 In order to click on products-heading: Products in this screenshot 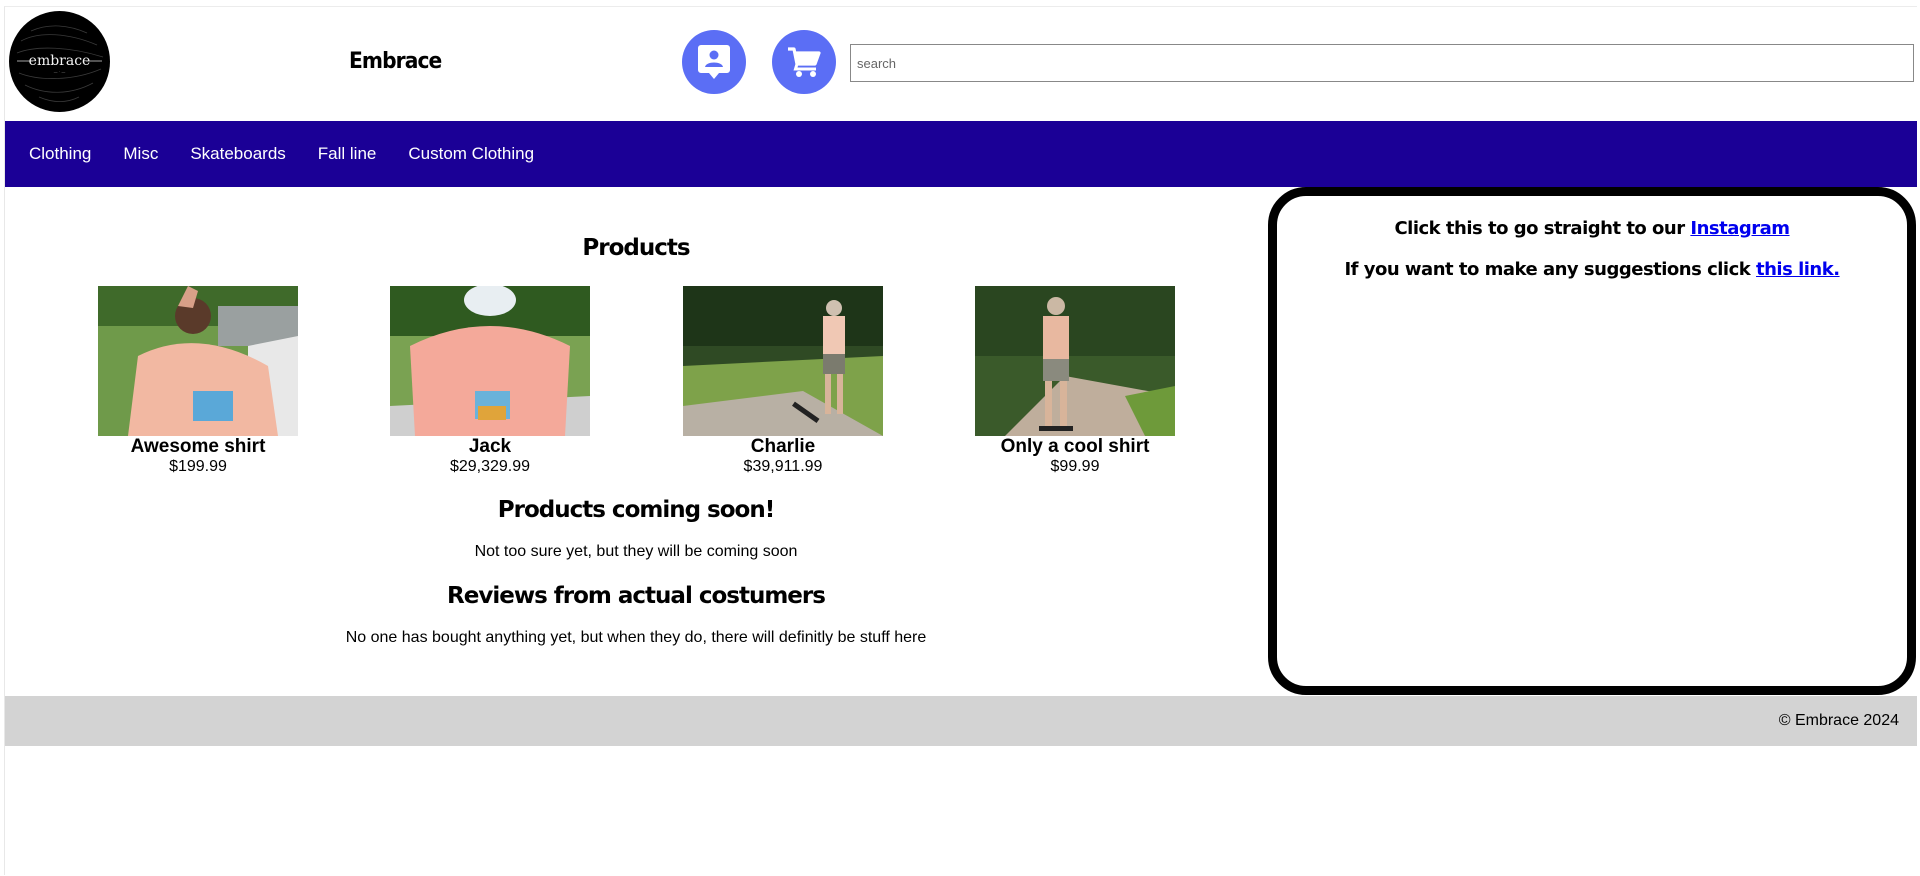, I will do `click(636, 248)`.